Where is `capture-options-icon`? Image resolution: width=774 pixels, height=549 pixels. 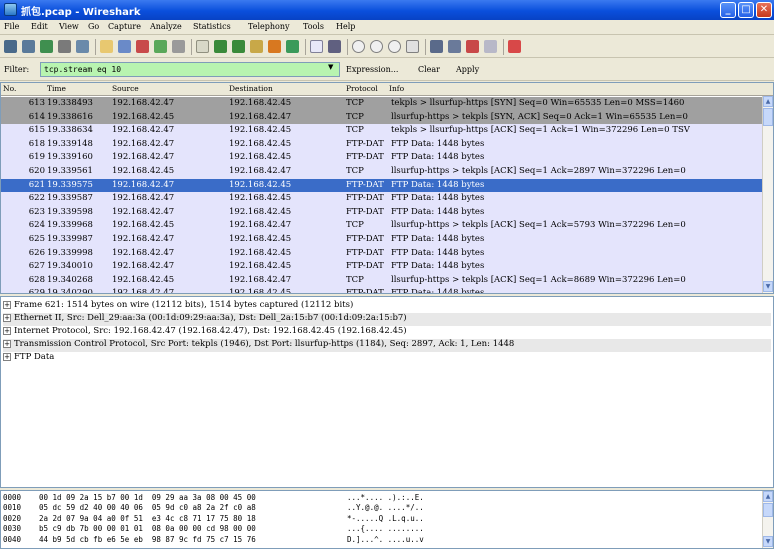
capture-options-icon is located at coordinates (28, 46).